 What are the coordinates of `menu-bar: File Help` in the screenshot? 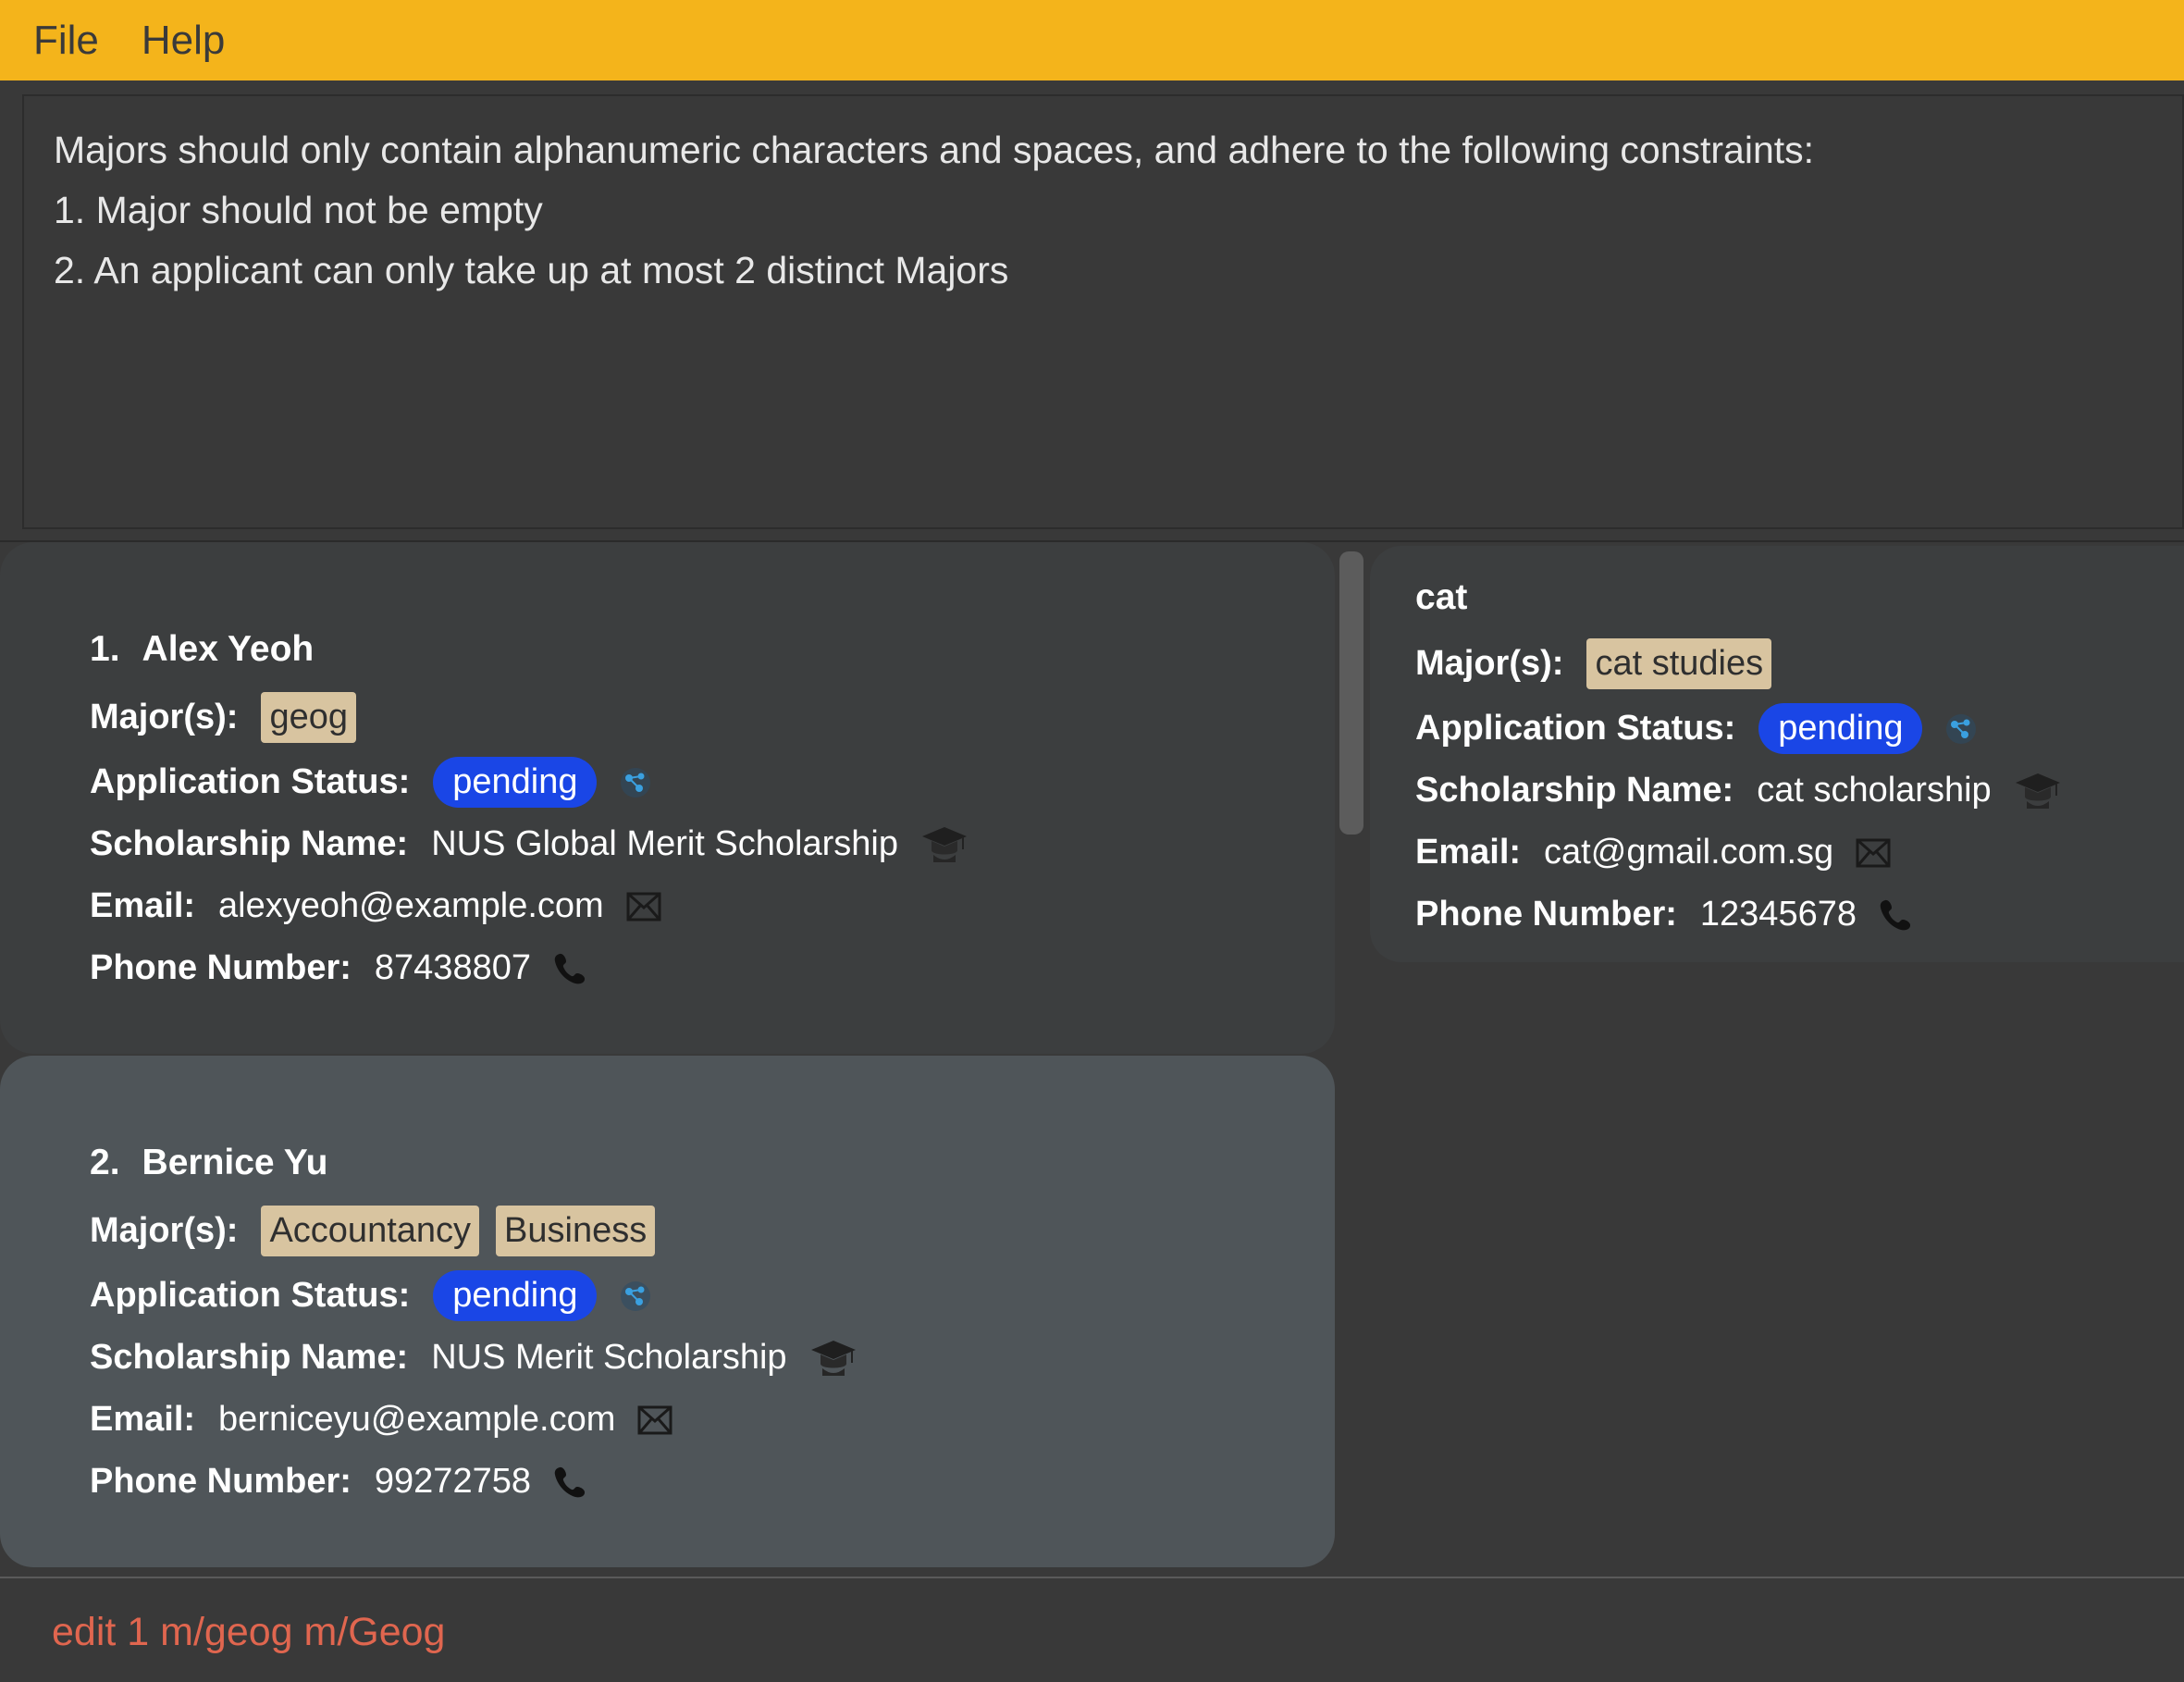 It's located at (1092, 40).